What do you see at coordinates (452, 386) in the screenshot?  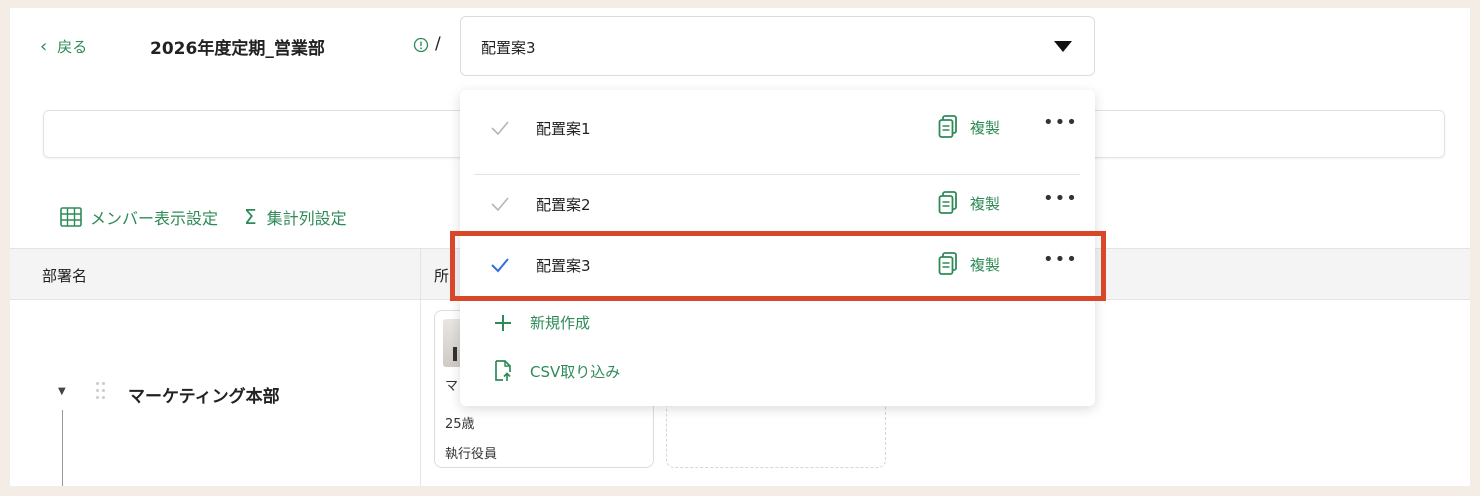 I see `member-name: マ` at bounding box center [452, 386].